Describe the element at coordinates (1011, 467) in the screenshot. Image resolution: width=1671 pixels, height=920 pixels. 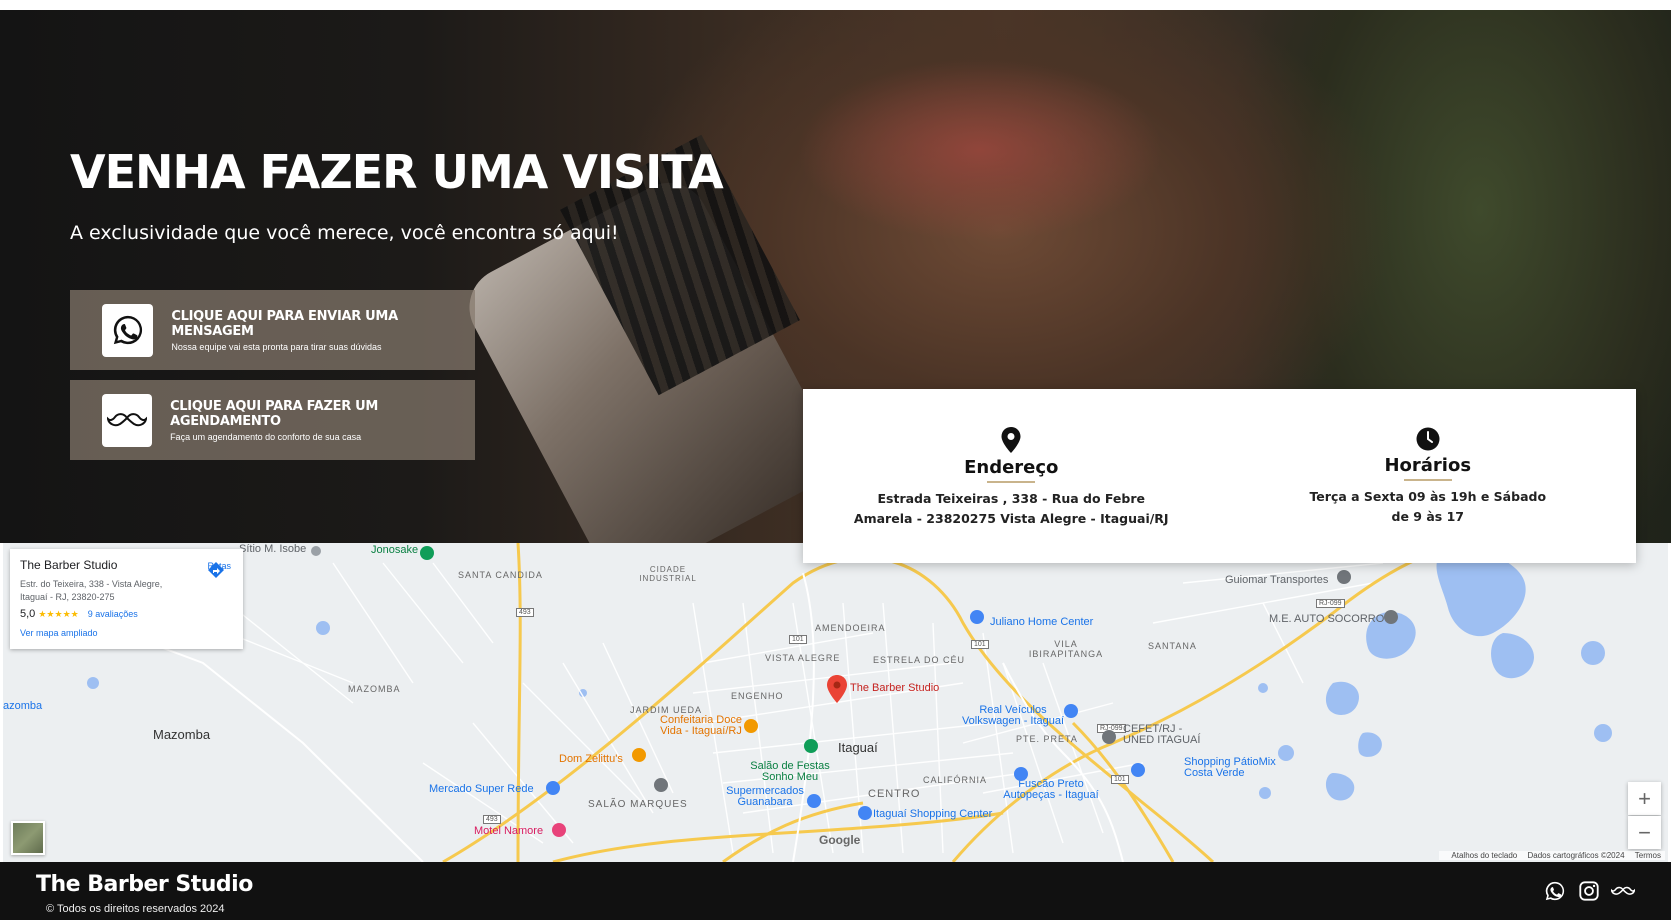
I see `address-title: Endereço` at that location.